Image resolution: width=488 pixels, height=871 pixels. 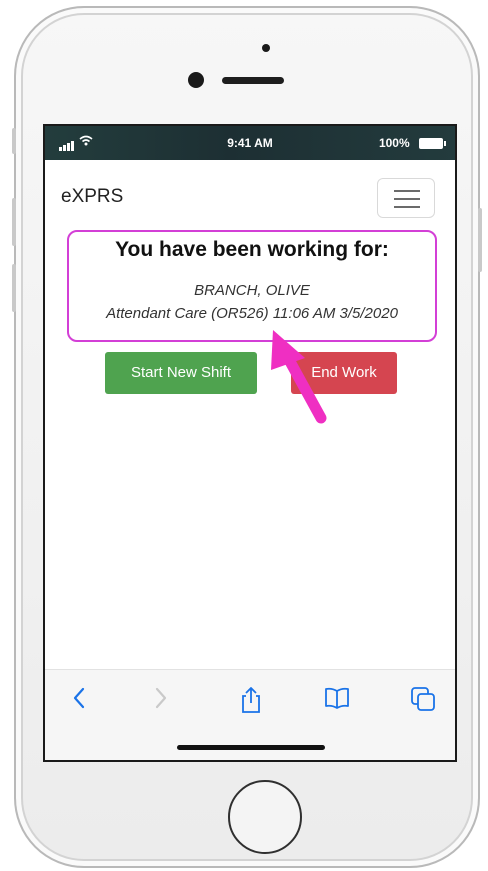 What do you see at coordinates (394, 143) in the screenshot?
I see `battery-percent: 100%` at bounding box center [394, 143].